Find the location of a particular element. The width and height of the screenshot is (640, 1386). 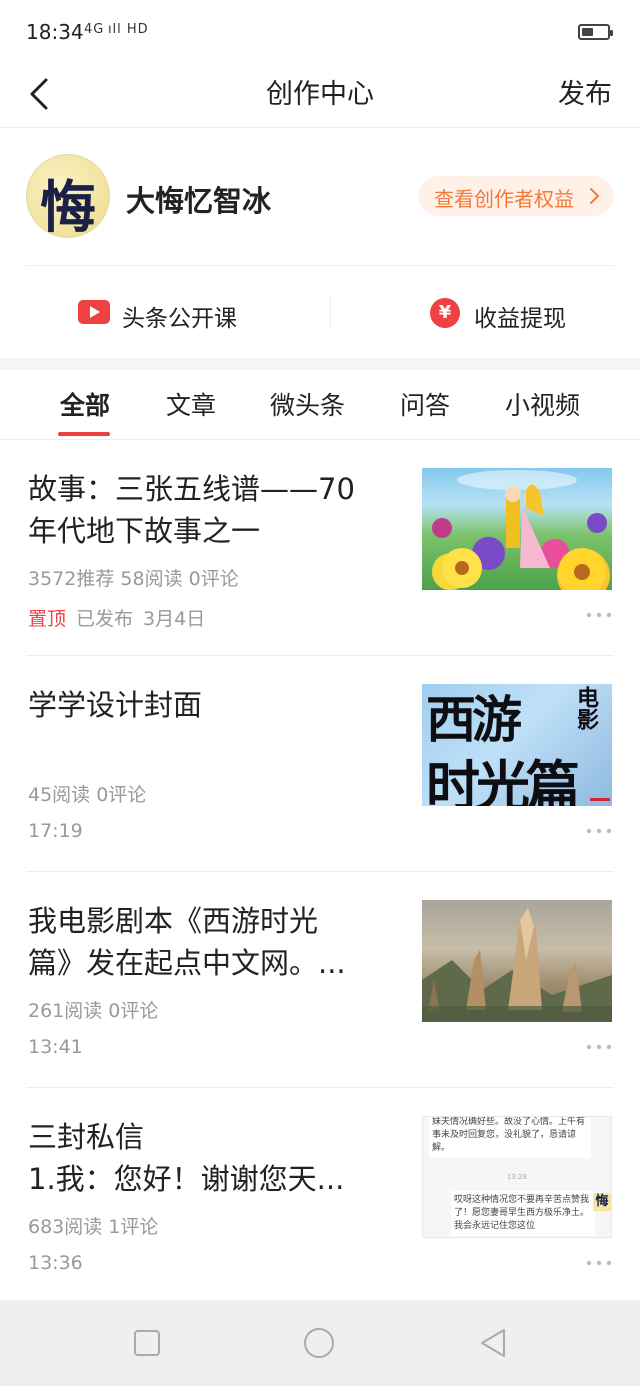

page-title: 创作中心 is located at coordinates (320, 94).